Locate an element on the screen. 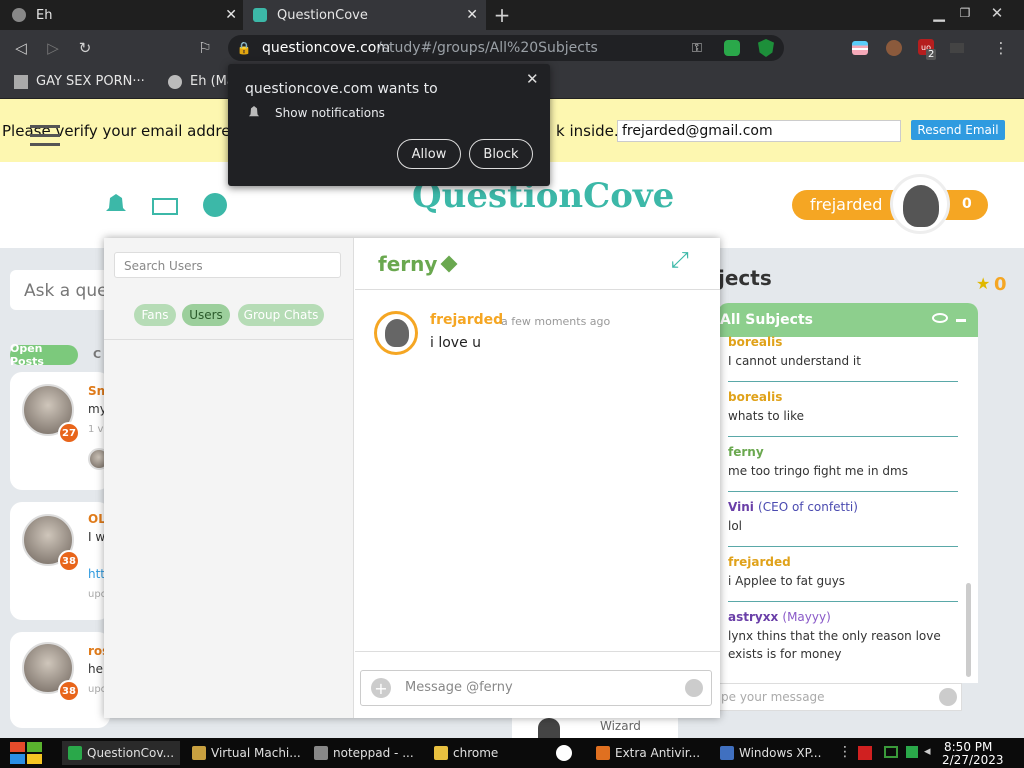 The image size is (1024, 768). flag-extension-icon is located at coordinates (860, 48).